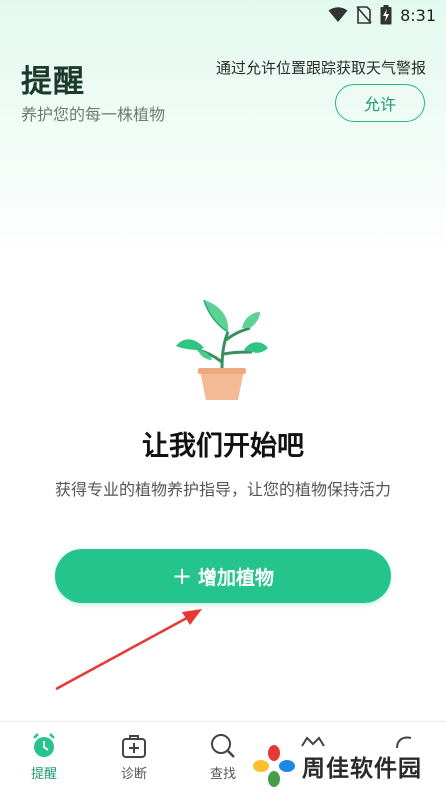  What do you see at coordinates (418, 15) in the screenshot?
I see `status-time: 8:31` at bounding box center [418, 15].